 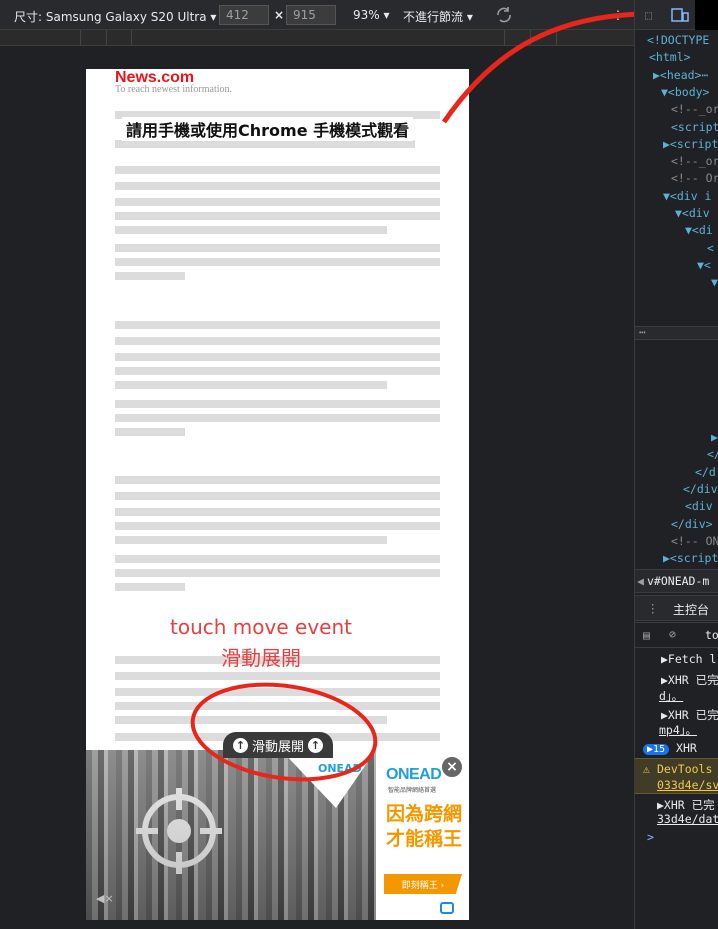 What do you see at coordinates (670, 57) in the screenshot?
I see `dom-node: <html>` at bounding box center [670, 57].